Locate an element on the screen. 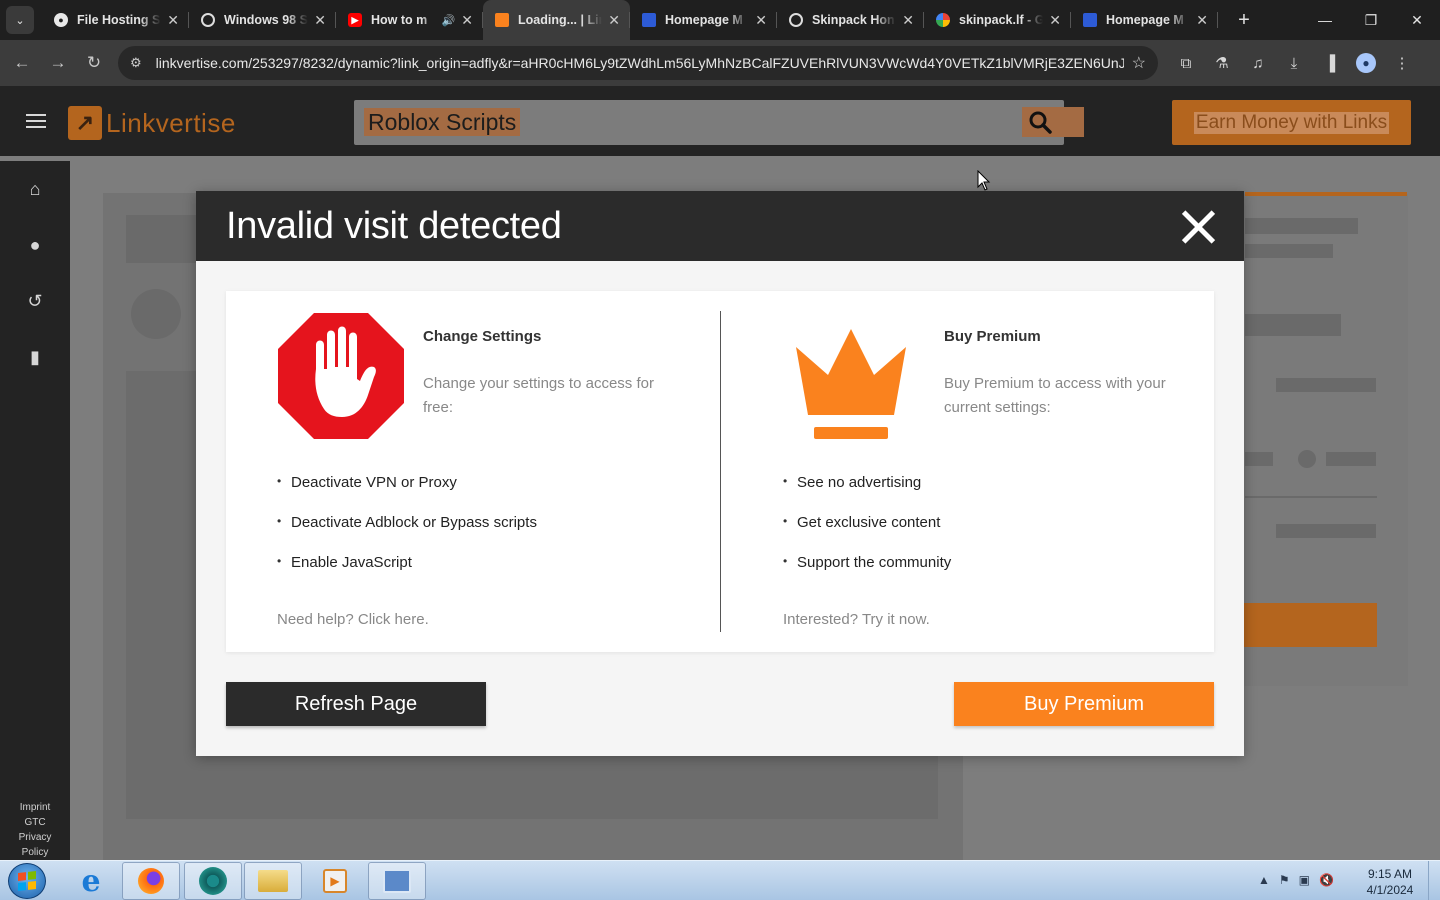  close-window-icon: ✕ is located at coordinates (1417, 20).